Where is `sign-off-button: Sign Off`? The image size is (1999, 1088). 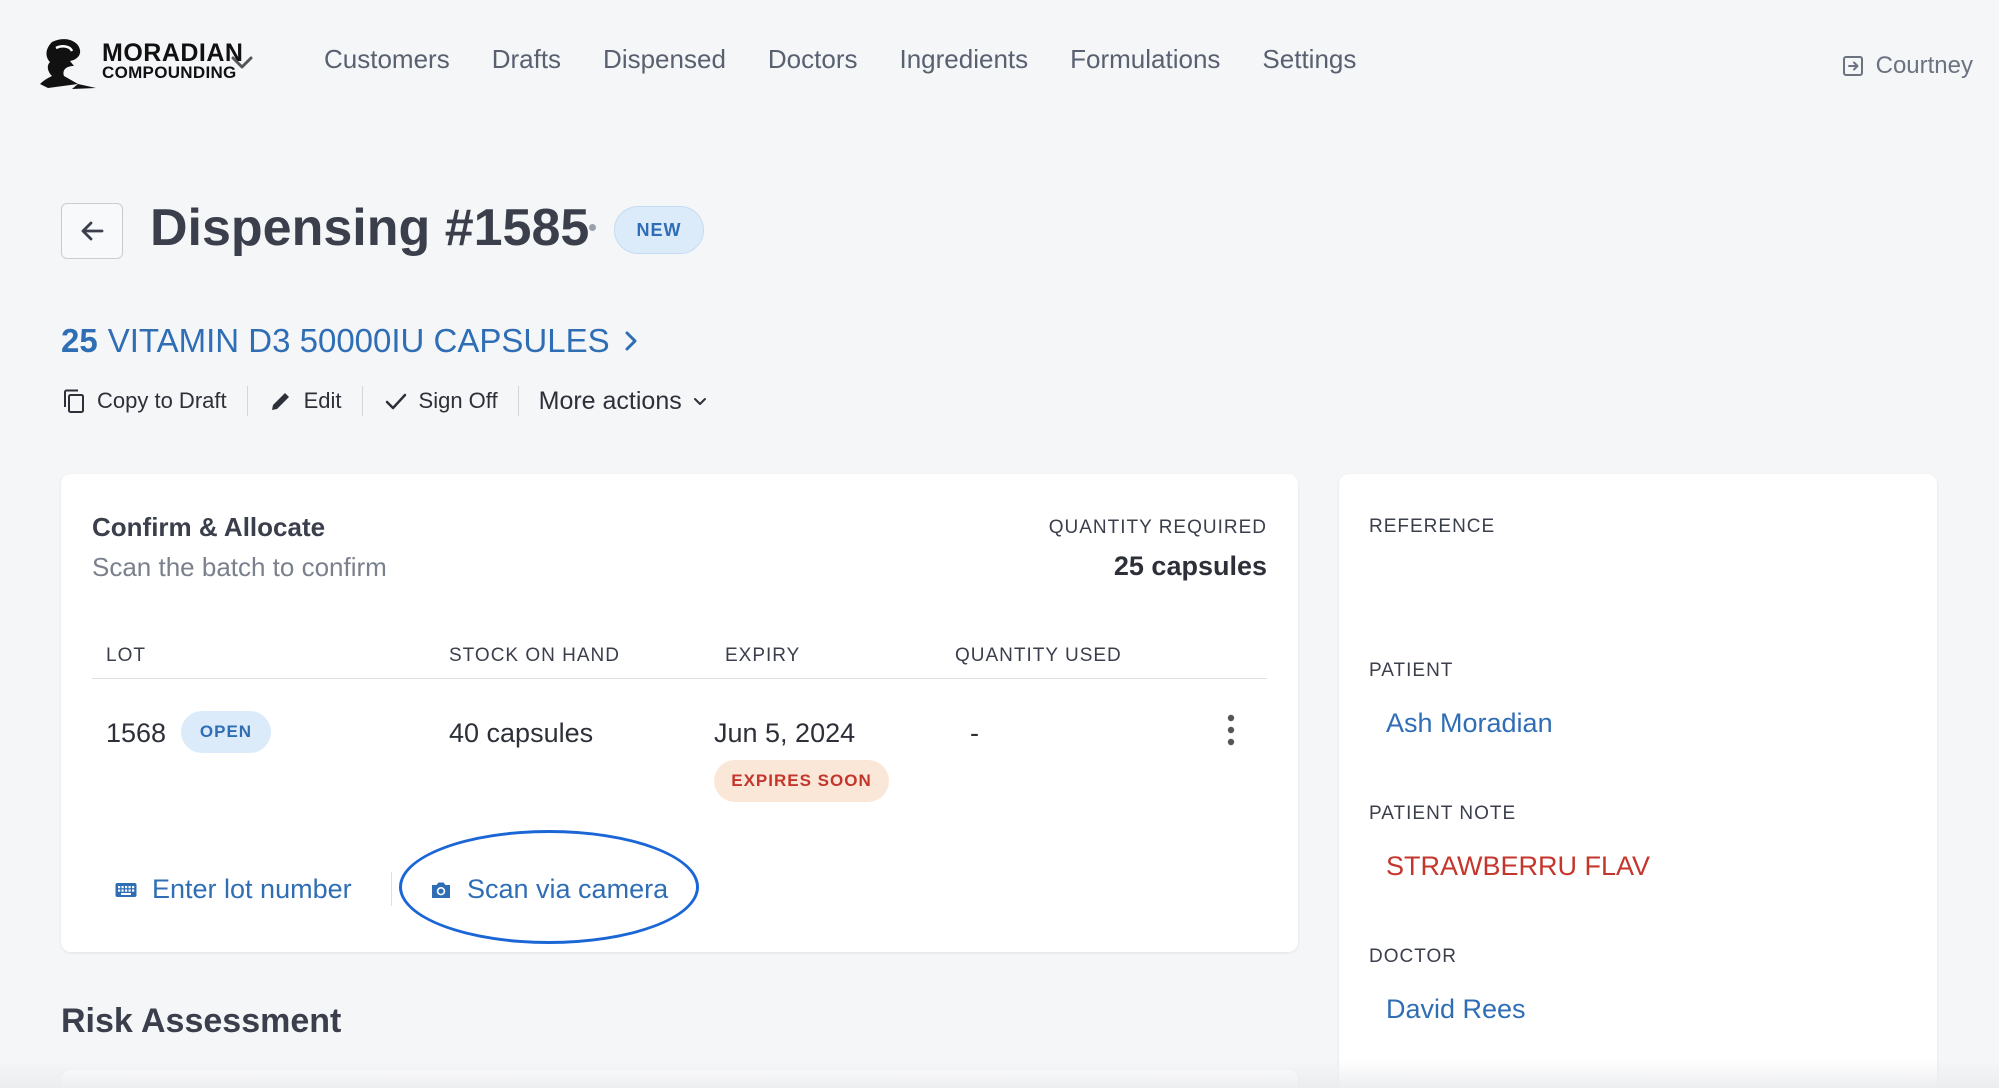 sign-off-button: Sign Off is located at coordinates (440, 401).